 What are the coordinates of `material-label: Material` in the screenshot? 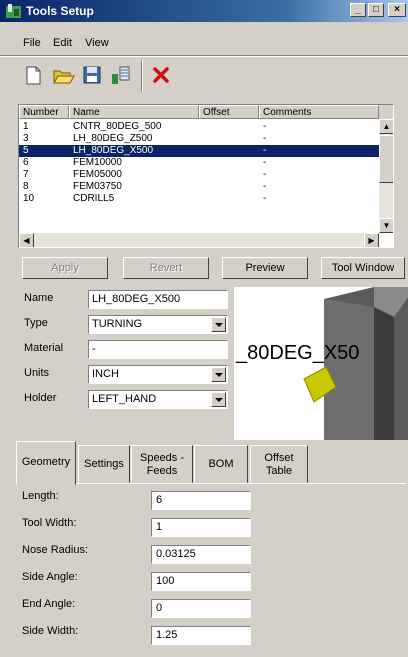 It's located at (44, 348).